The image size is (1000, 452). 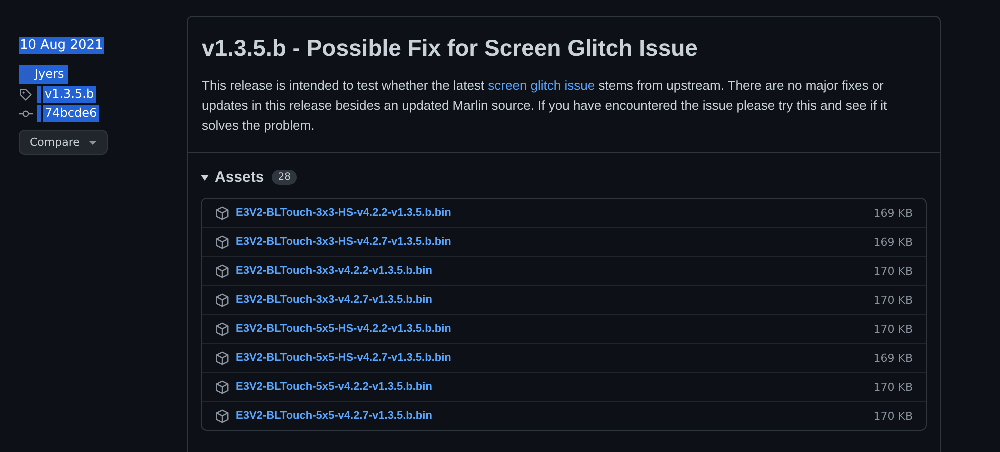 I want to click on asset-link: E3V2-BLTouch-5x5-HS-v4.2.7-v1.3.5.b.bin, so click(x=344, y=358).